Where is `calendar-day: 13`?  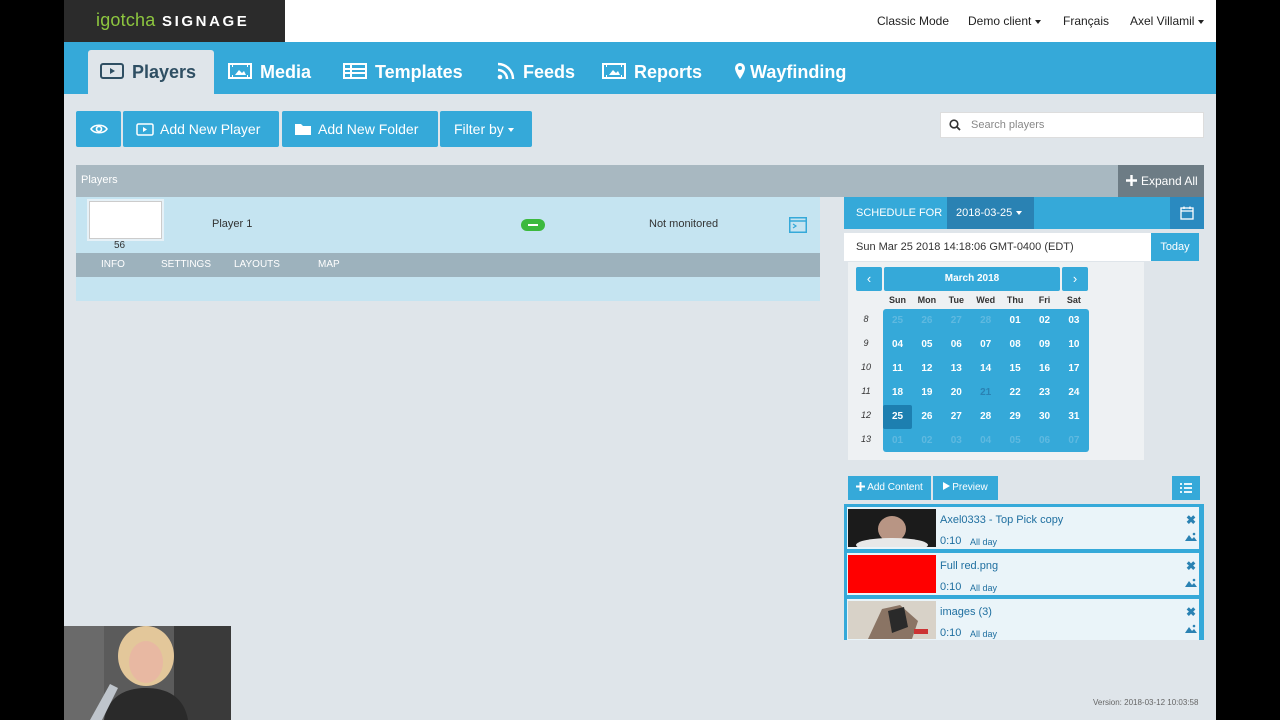
calendar-day: 13 is located at coordinates (956, 369).